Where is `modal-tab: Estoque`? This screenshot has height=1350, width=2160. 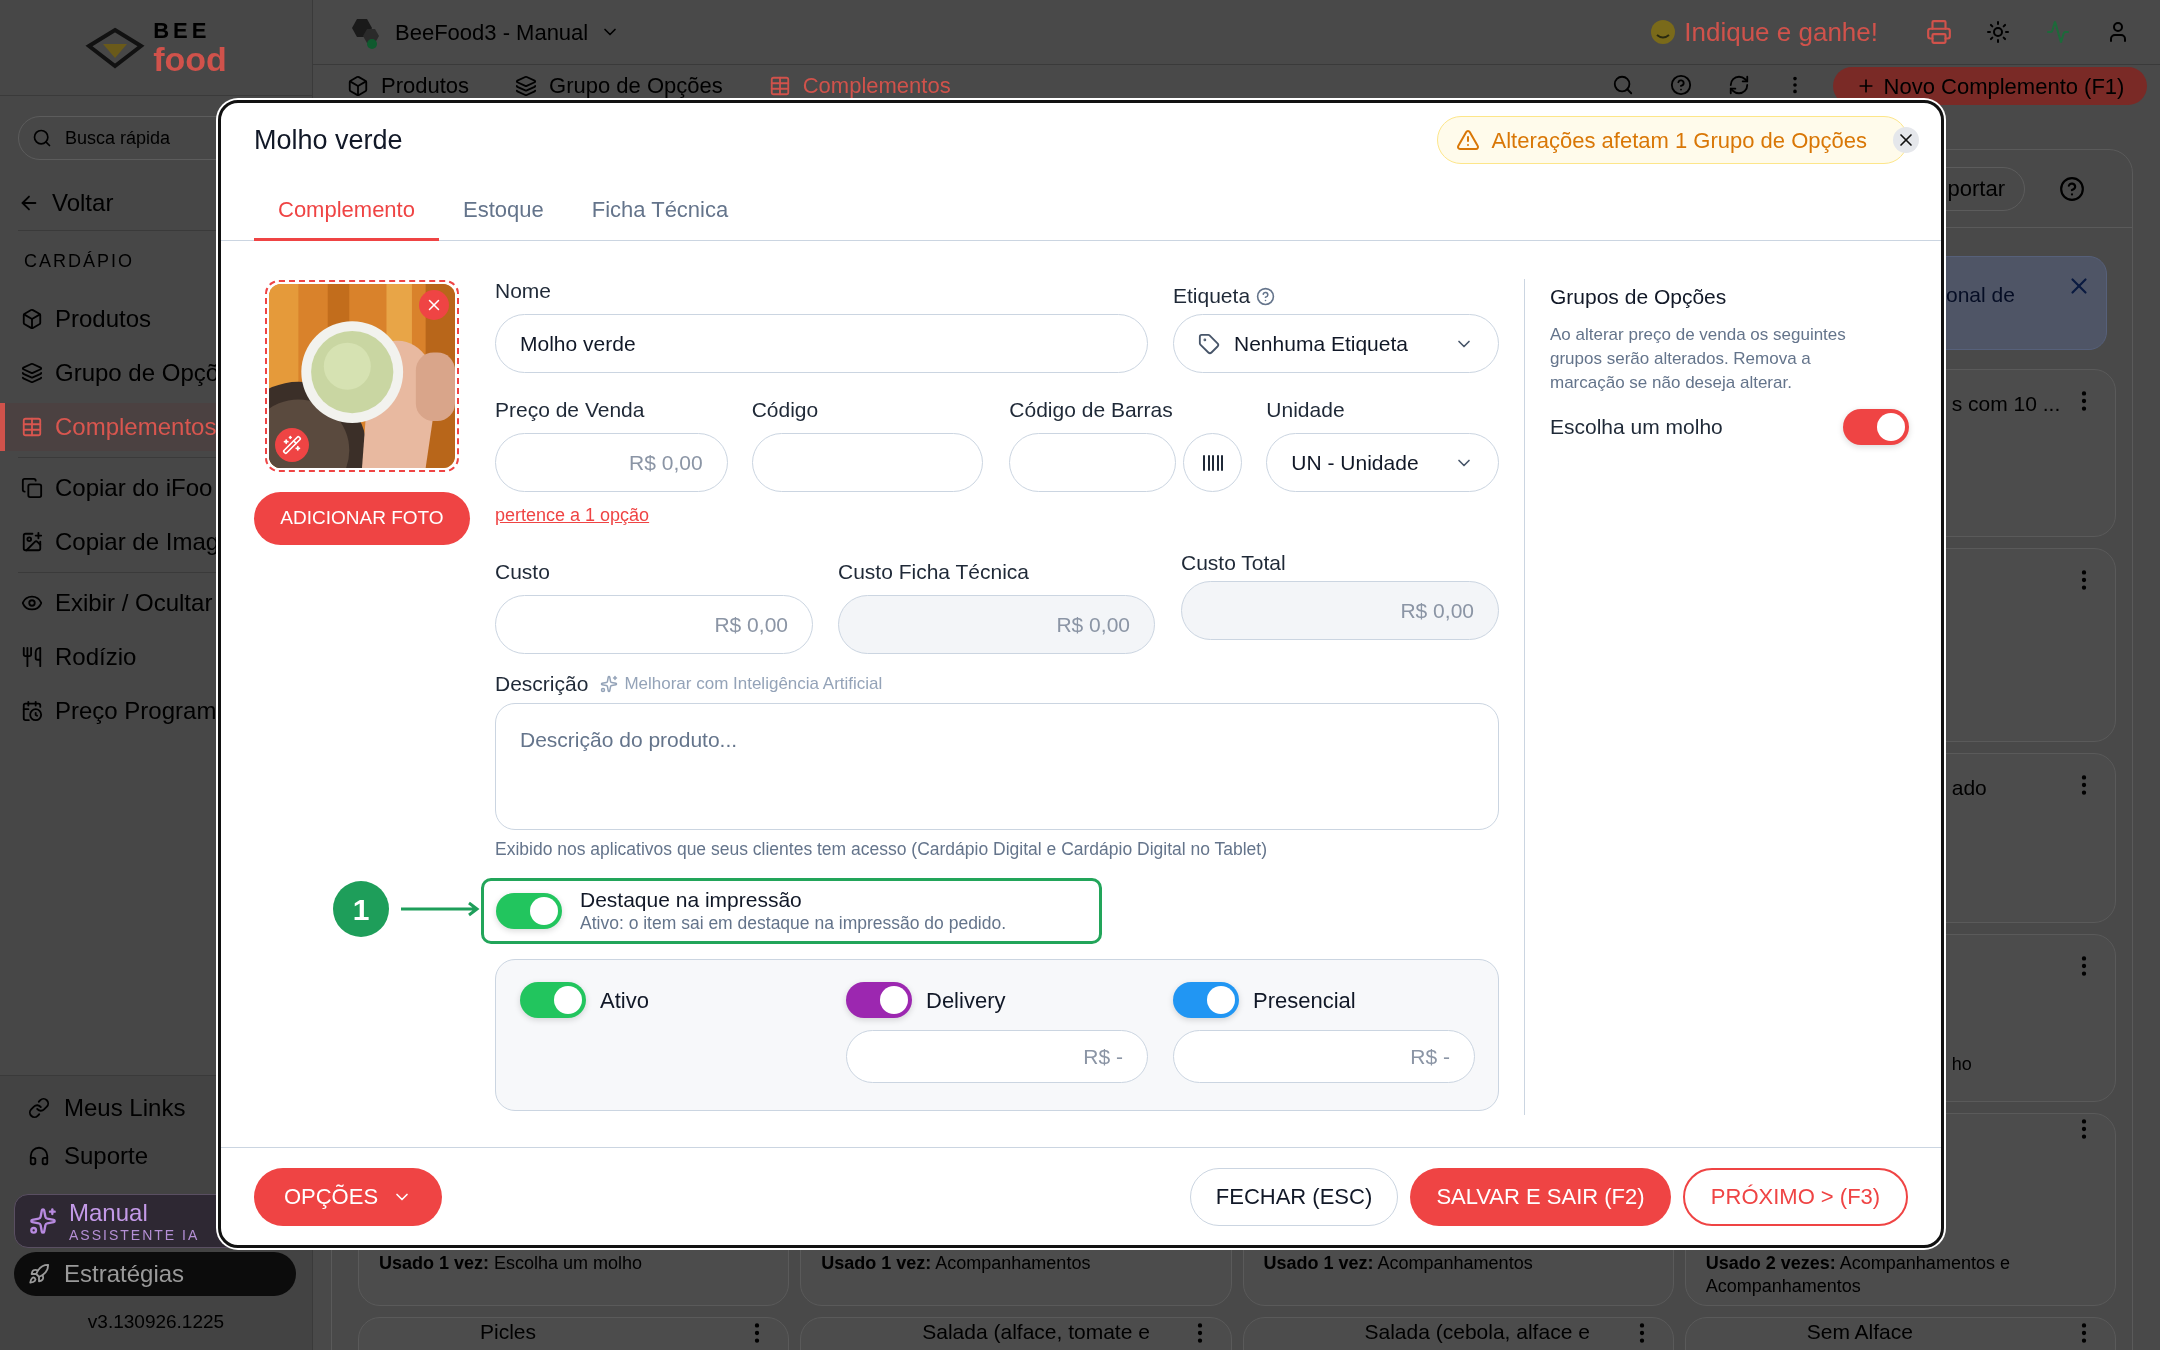
modal-tab: Estoque is located at coordinates (503, 210).